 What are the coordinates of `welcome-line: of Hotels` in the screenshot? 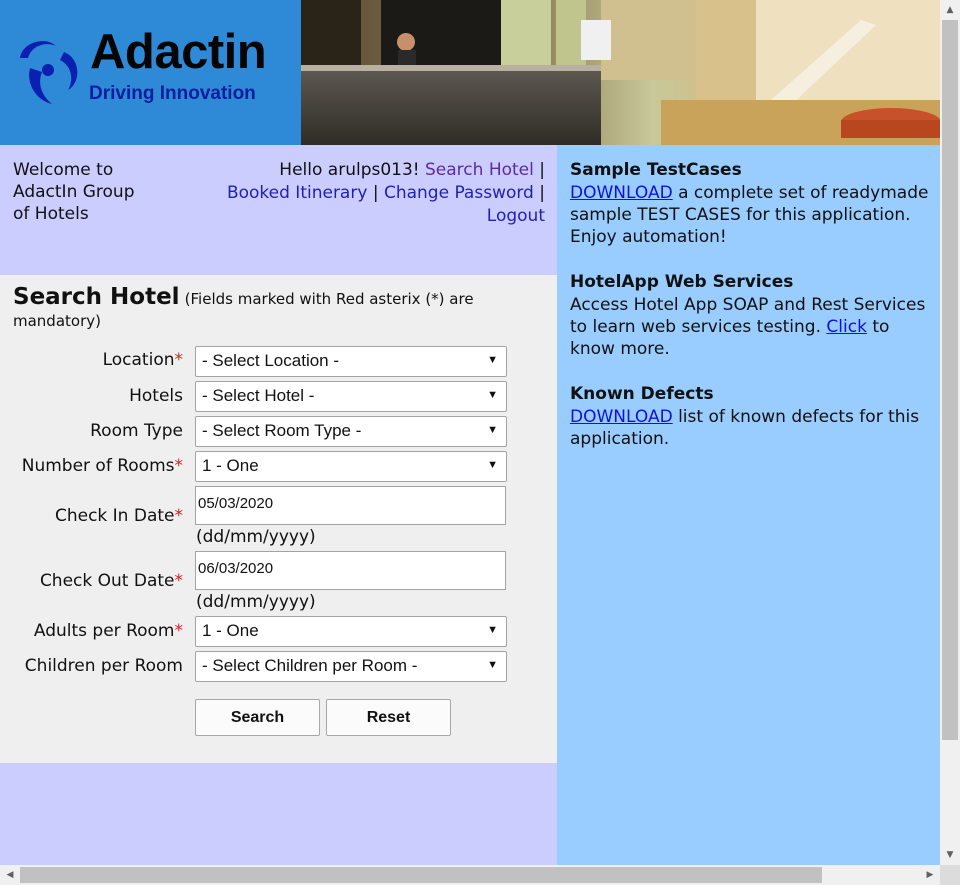 It's located at (51, 214).